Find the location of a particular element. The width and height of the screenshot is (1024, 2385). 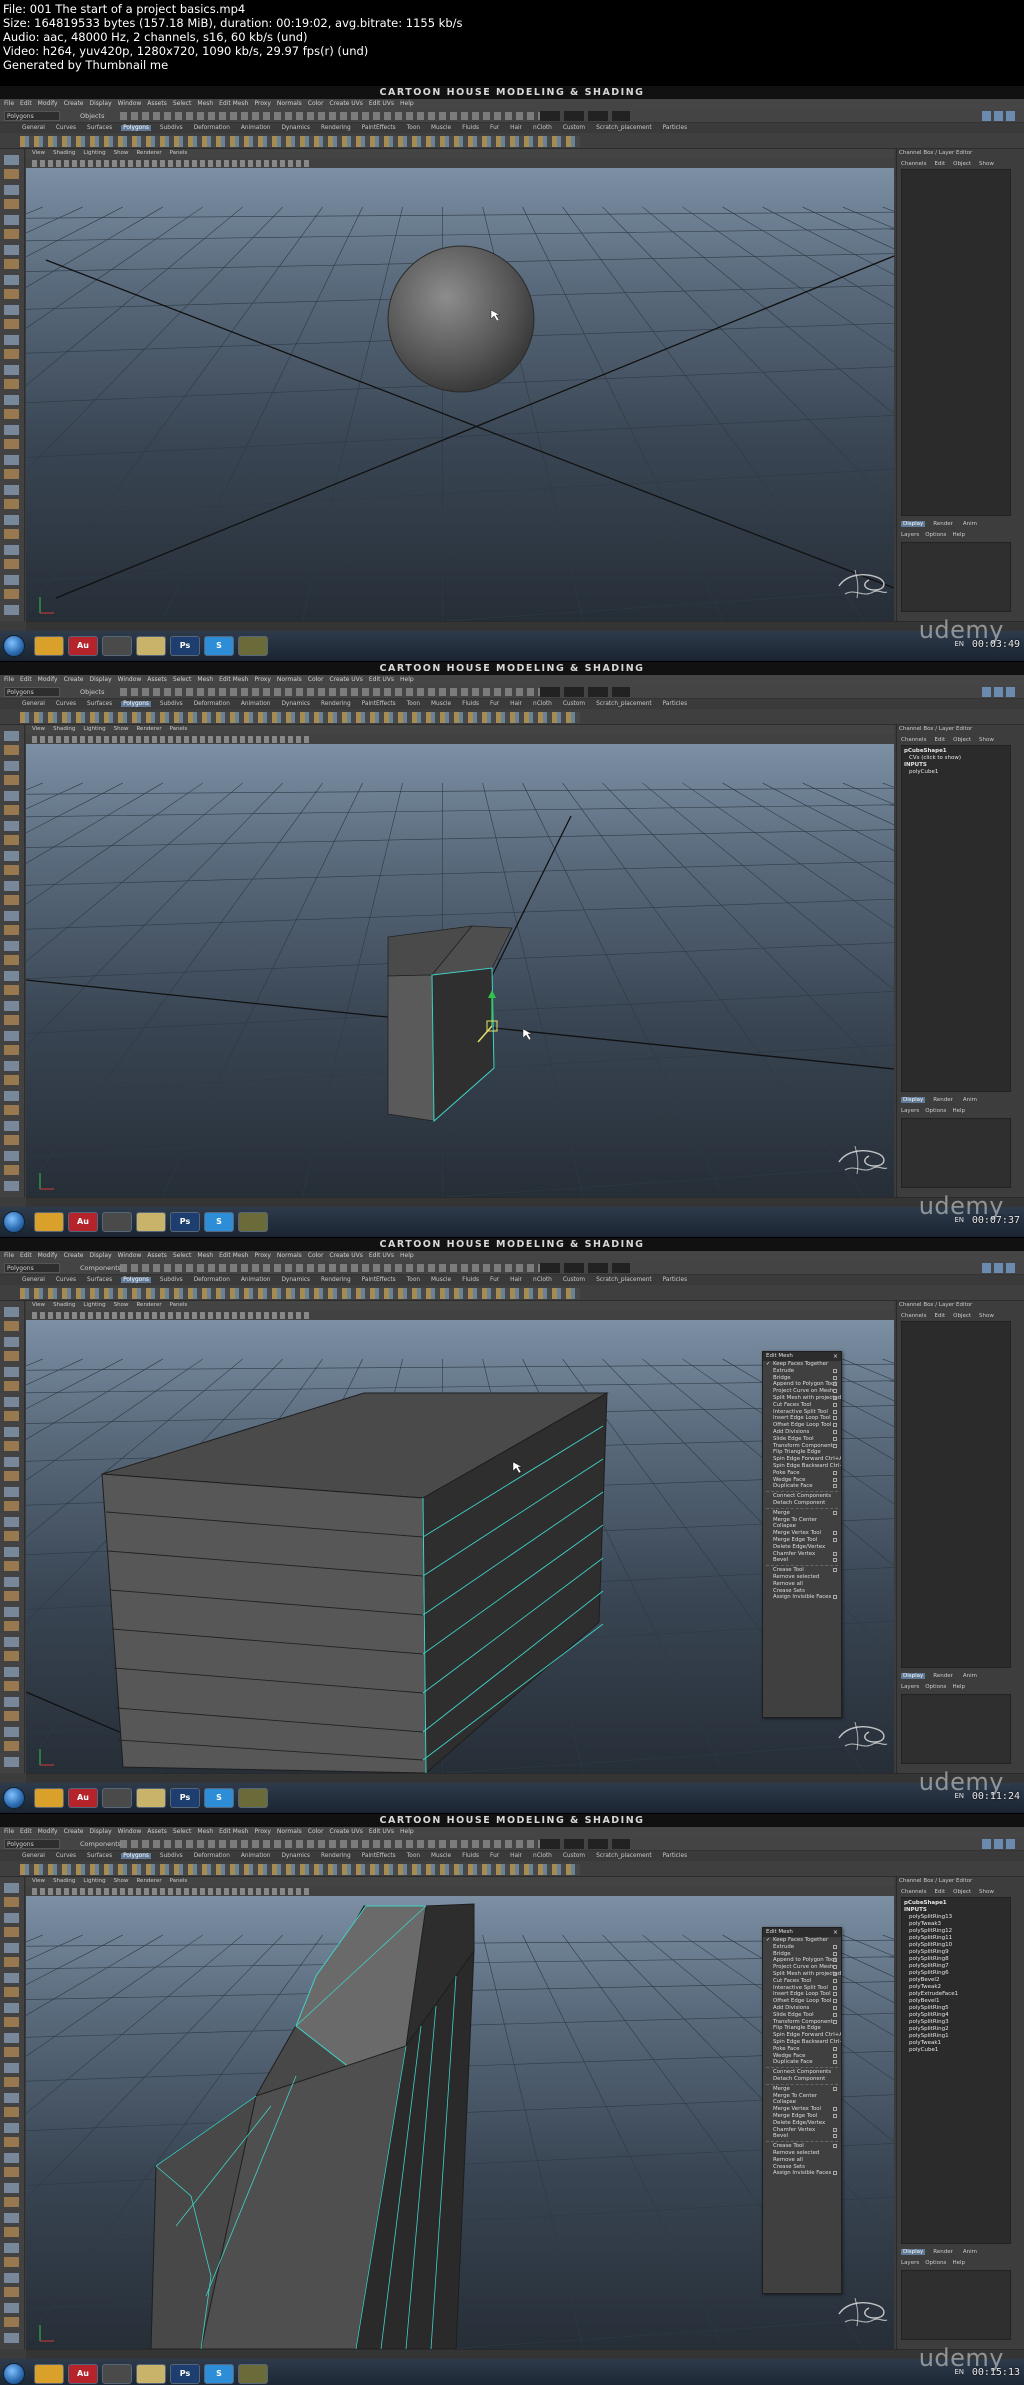

layer-tab: Render is located at coordinates (943, 1676).